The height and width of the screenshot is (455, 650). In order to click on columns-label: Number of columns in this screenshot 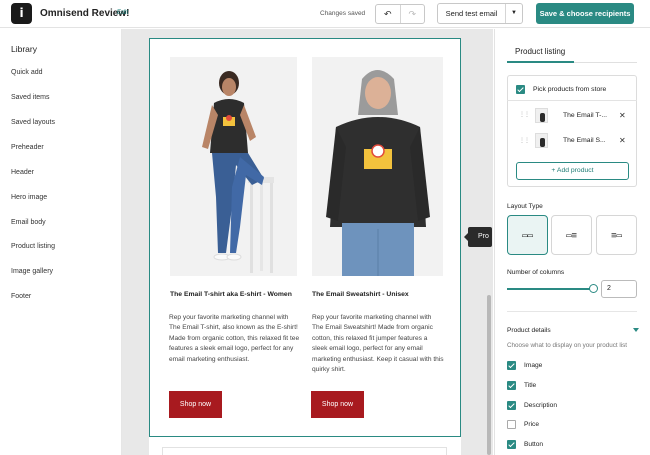, I will do `click(536, 272)`.